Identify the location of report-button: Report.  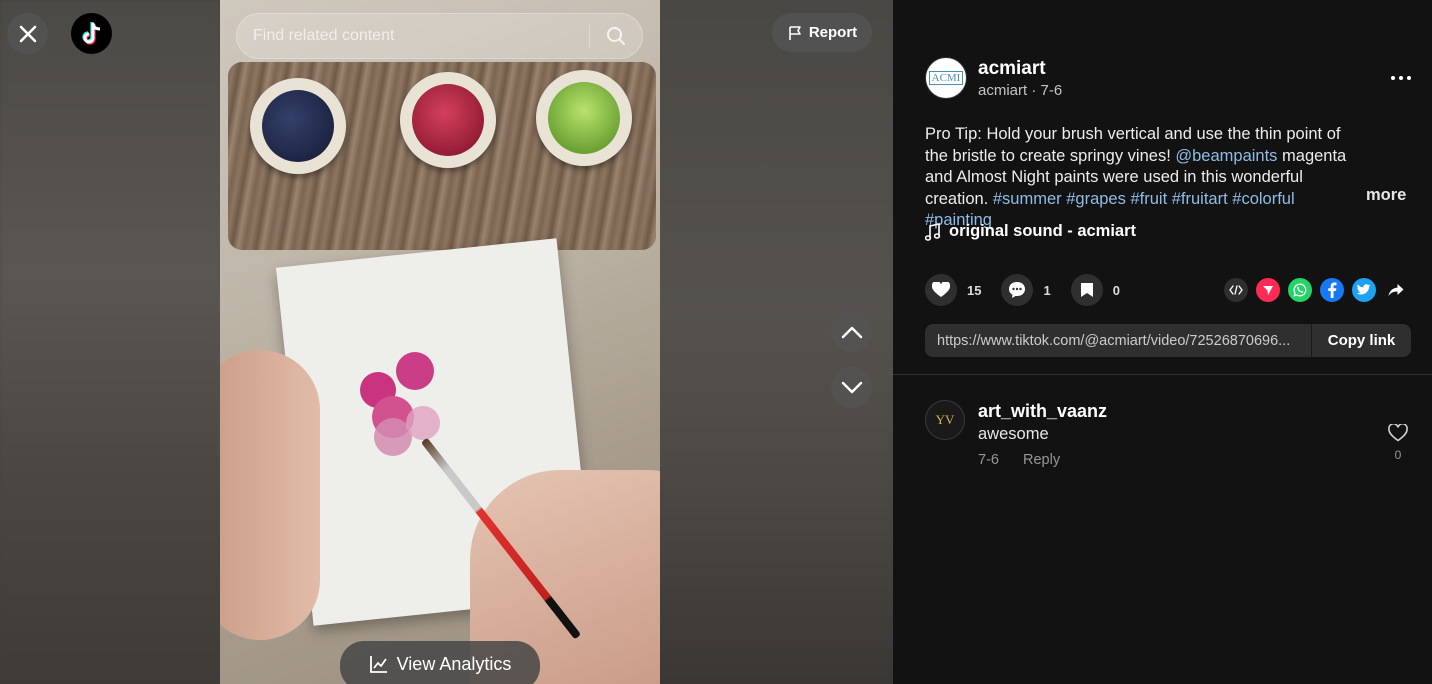
(822, 32).